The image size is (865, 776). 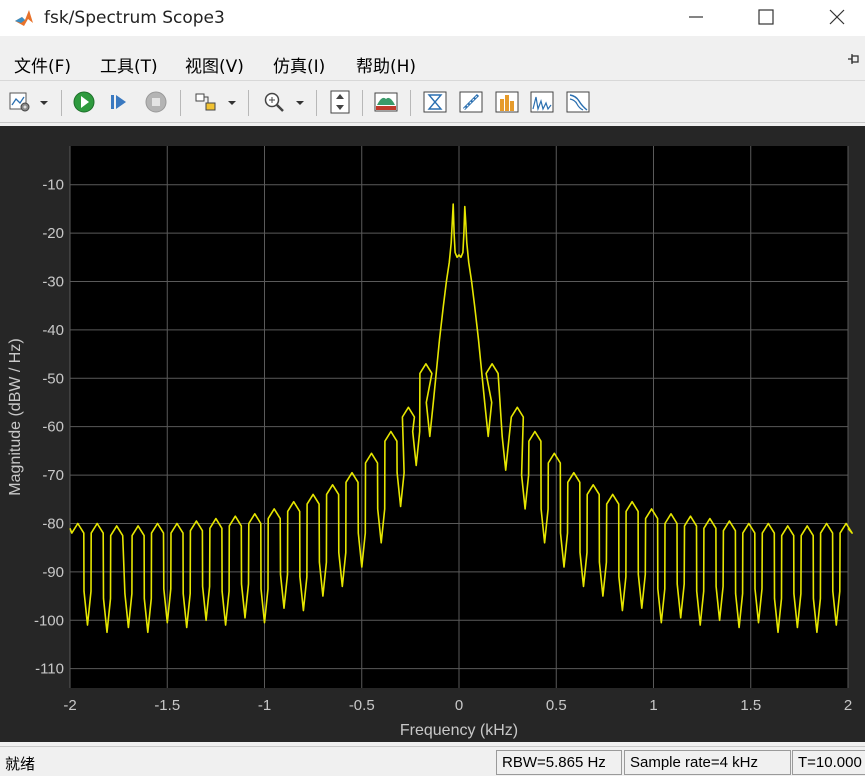 What do you see at coordinates (828, 762) in the screenshot?
I see `status-time: T=10.000` at bounding box center [828, 762].